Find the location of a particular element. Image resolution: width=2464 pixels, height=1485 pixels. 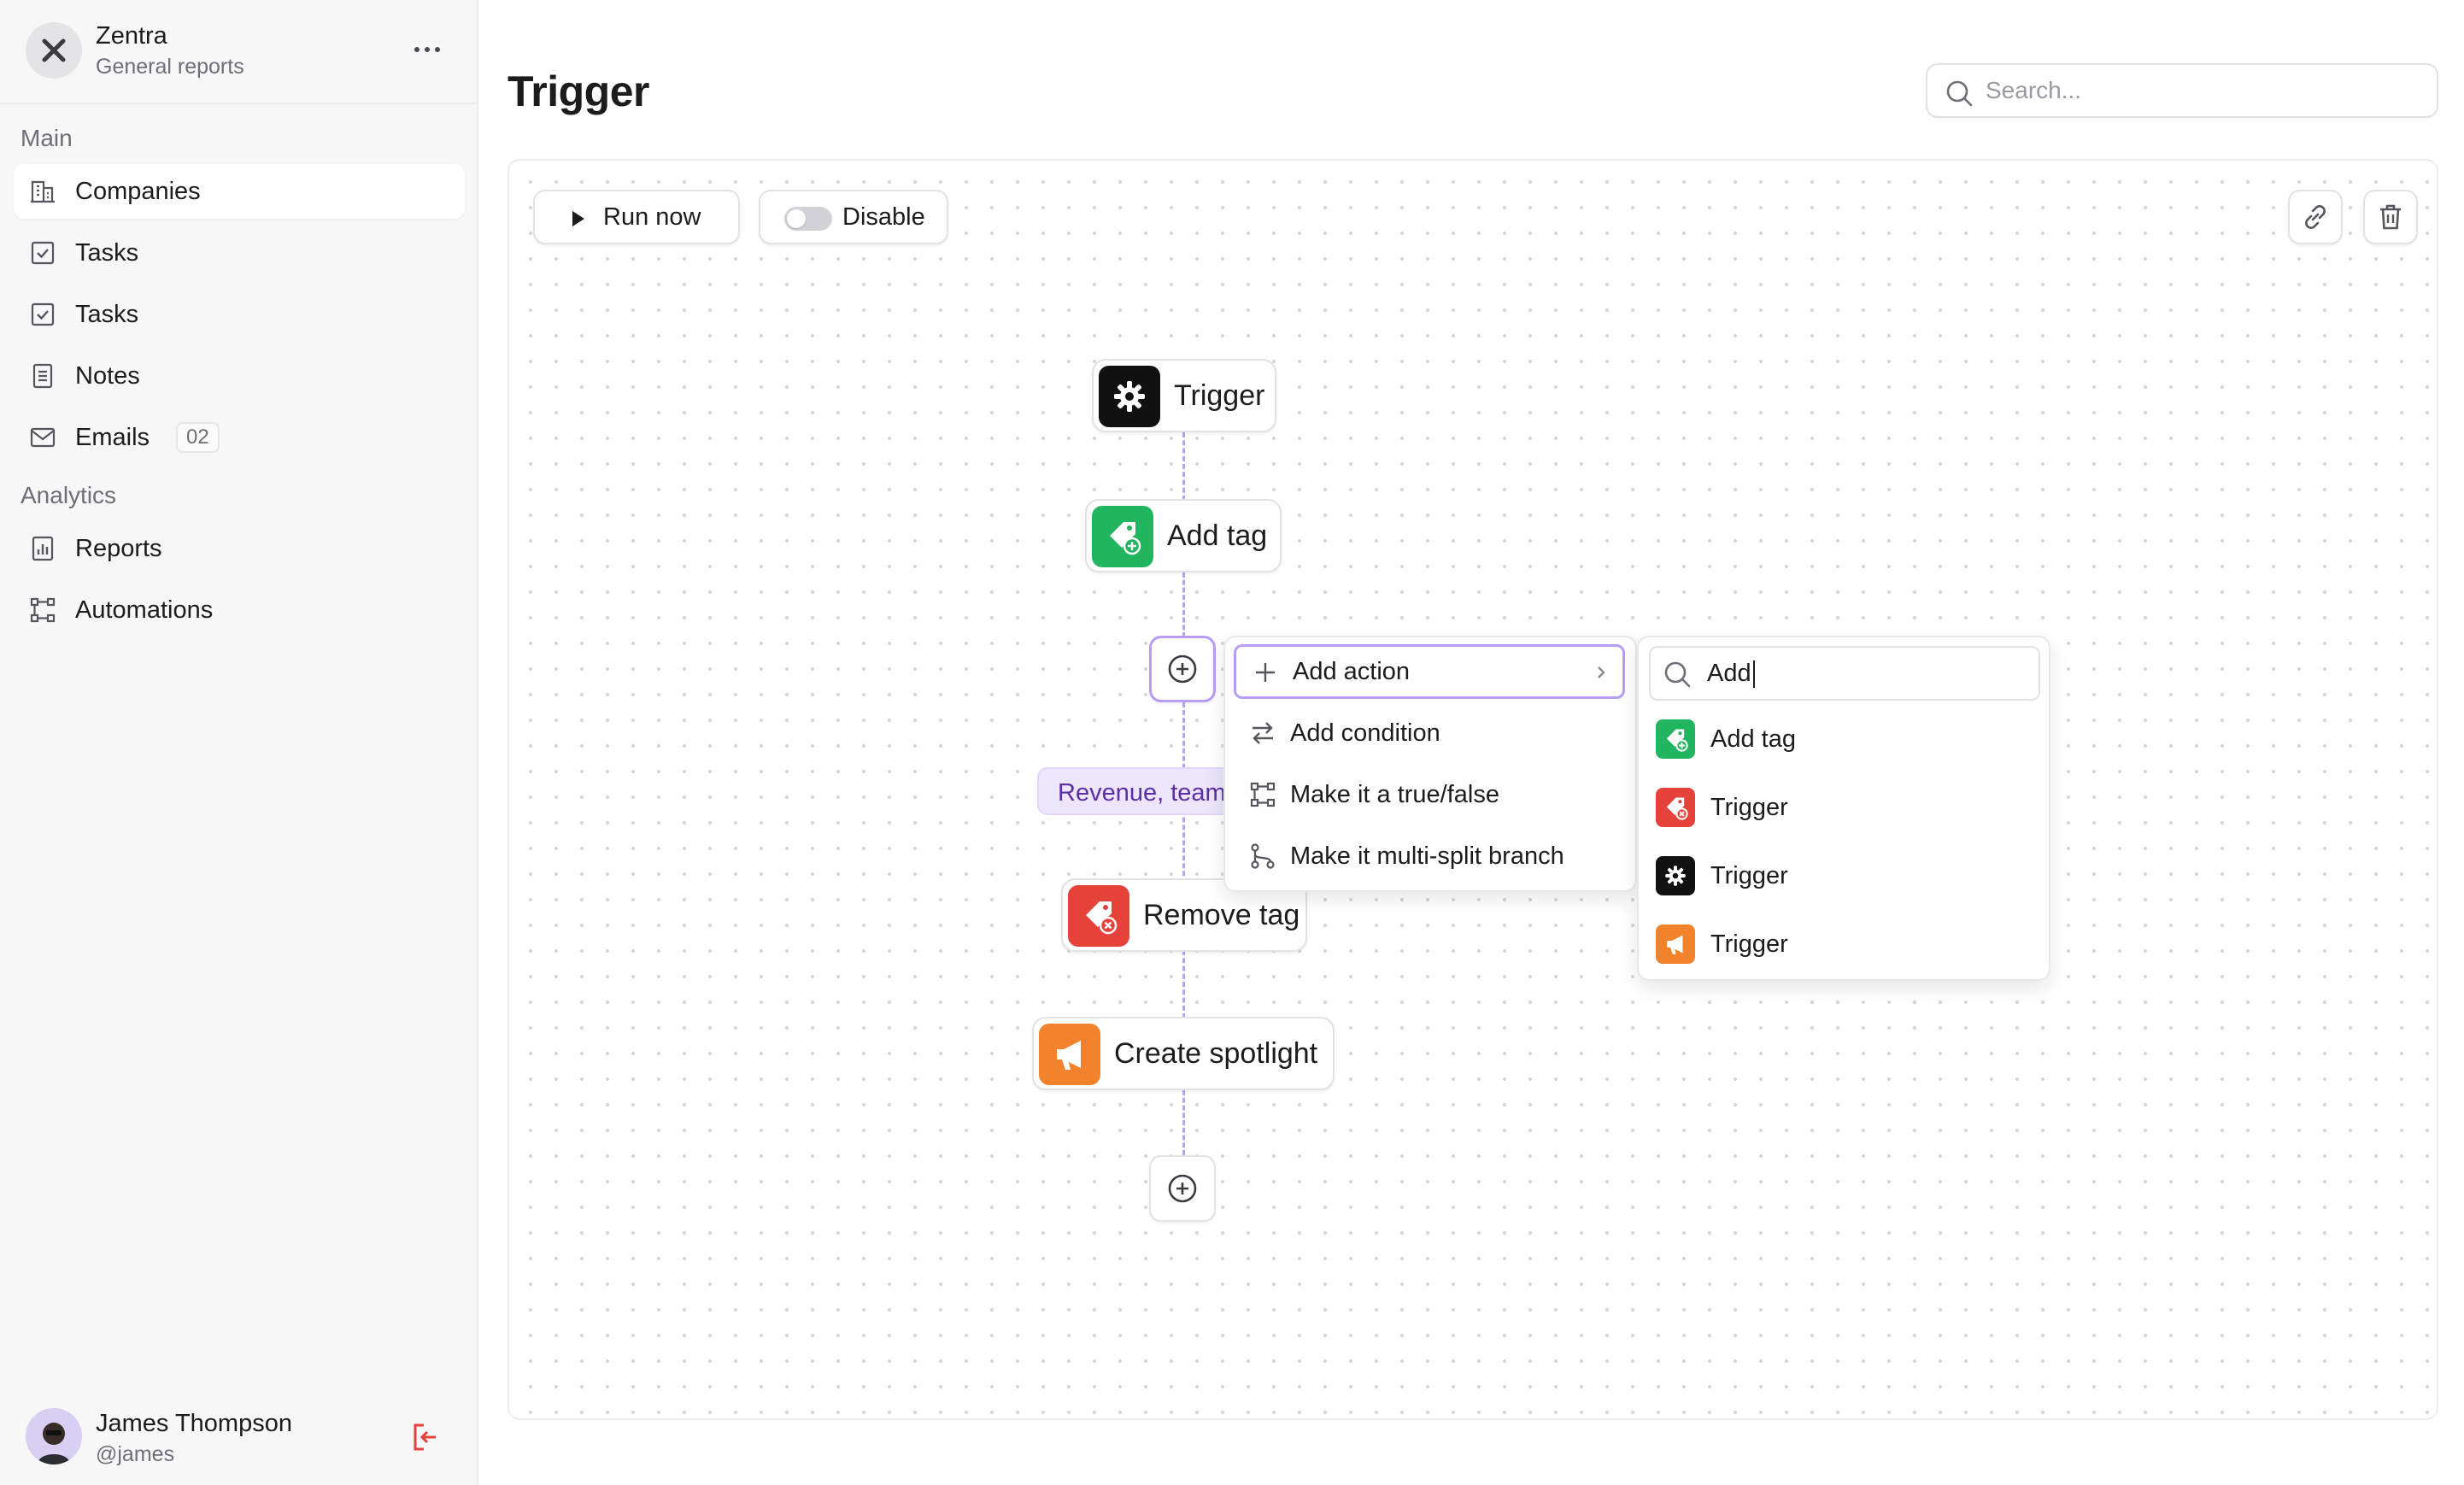

trash-icon is located at coordinates (2390, 217).